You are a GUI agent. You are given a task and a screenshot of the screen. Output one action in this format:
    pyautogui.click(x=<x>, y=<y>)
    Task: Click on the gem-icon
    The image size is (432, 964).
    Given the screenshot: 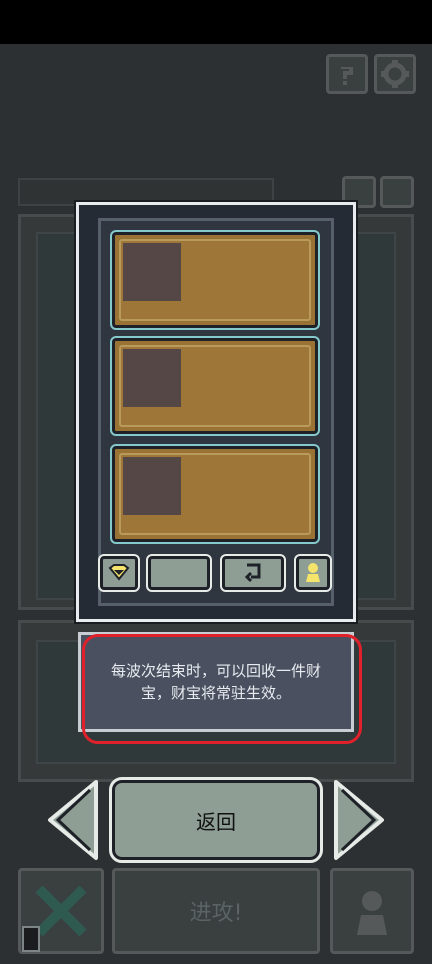 What is the action you would take?
    pyautogui.click(x=119, y=572)
    